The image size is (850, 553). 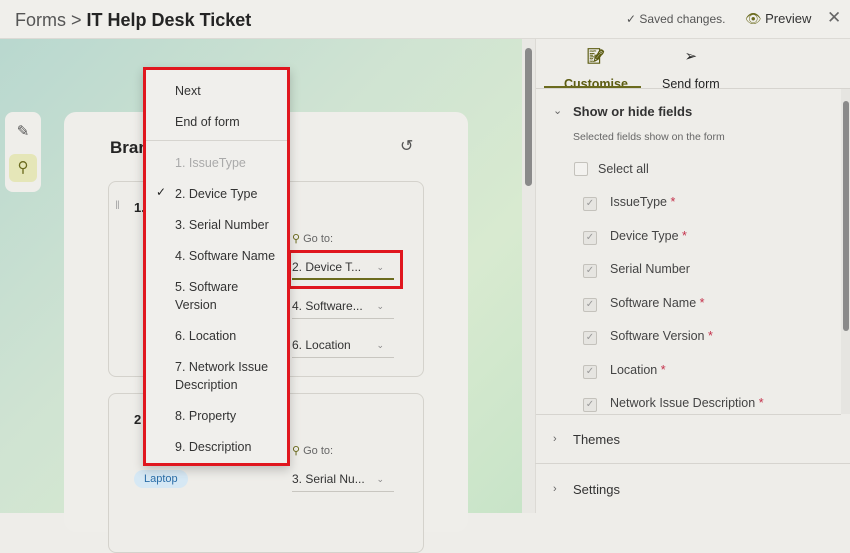 What do you see at coordinates (632, 111) in the screenshot?
I see `section-show-hide: Show or hide fields` at bounding box center [632, 111].